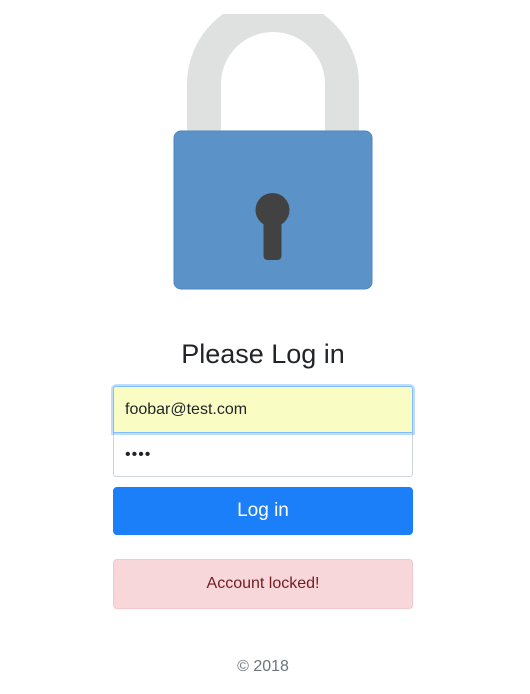  What do you see at coordinates (263, 666) in the screenshot?
I see `copyright-footer: © 2018` at bounding box center [263, 666].